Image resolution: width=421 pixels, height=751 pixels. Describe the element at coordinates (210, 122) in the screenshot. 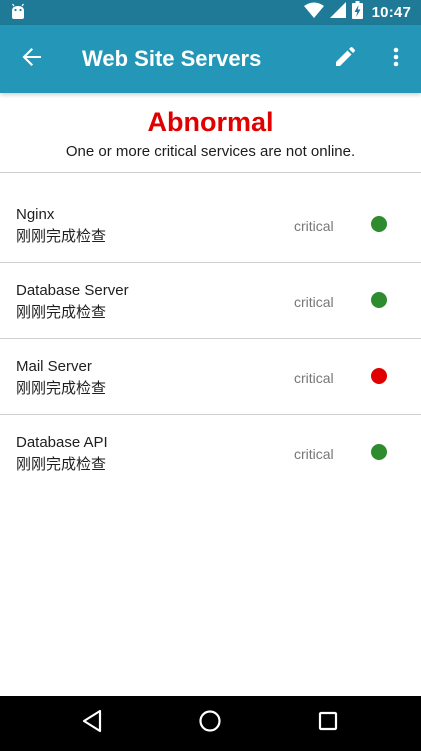

I see `summary-status: Abnormal` at that location.